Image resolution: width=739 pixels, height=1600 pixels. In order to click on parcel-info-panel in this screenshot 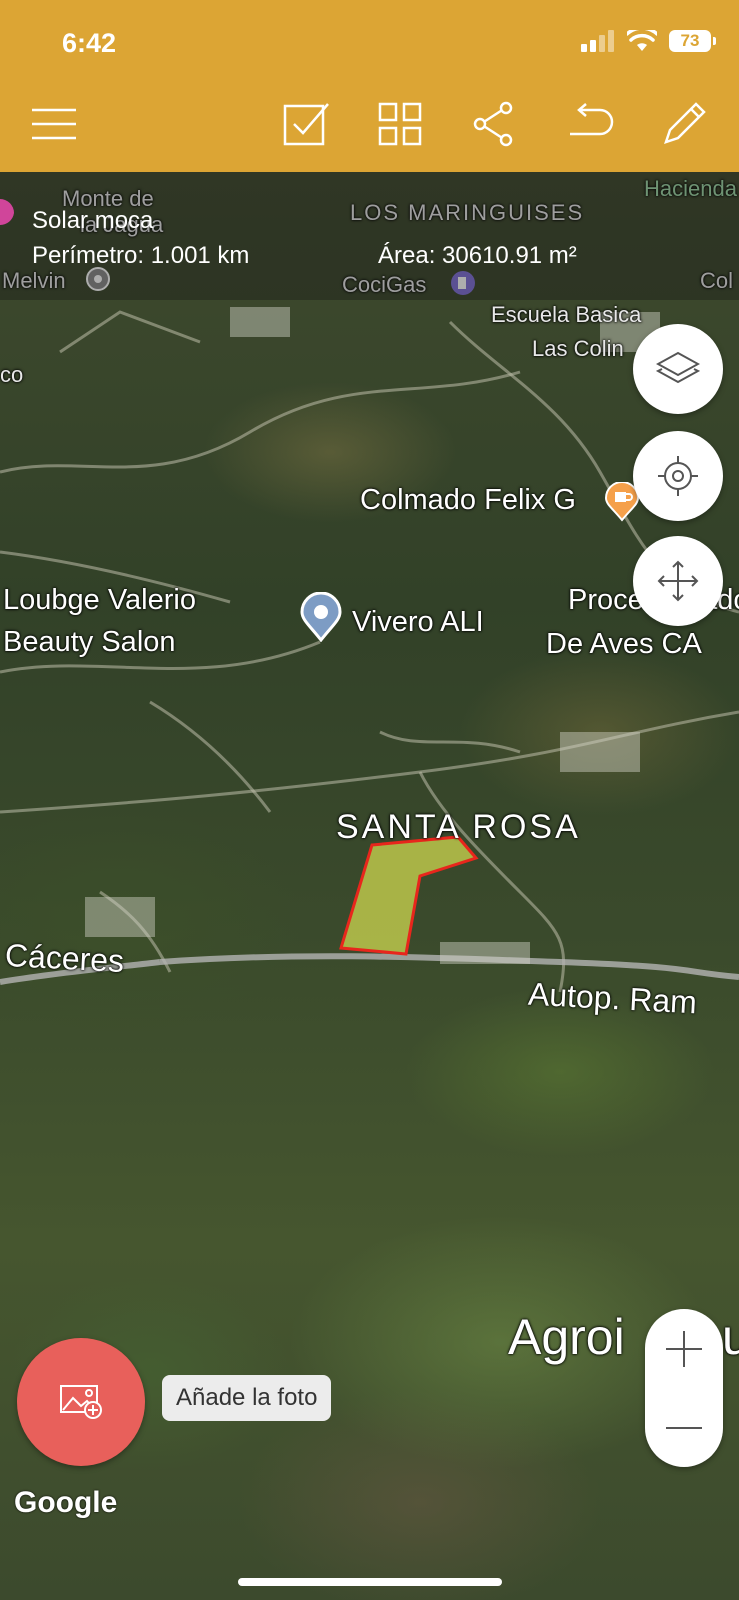, I will do `click(369, 236)`.